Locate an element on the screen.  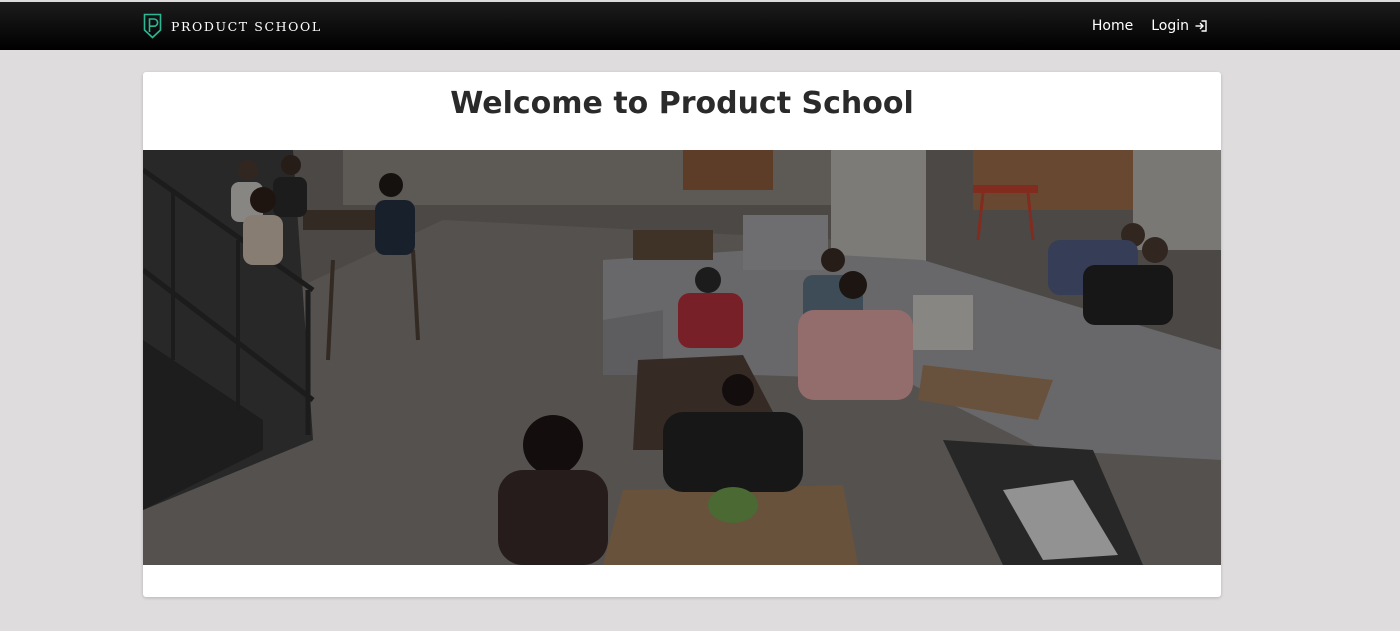
nav-home-link: Home is located at coordinates (1112, 26).